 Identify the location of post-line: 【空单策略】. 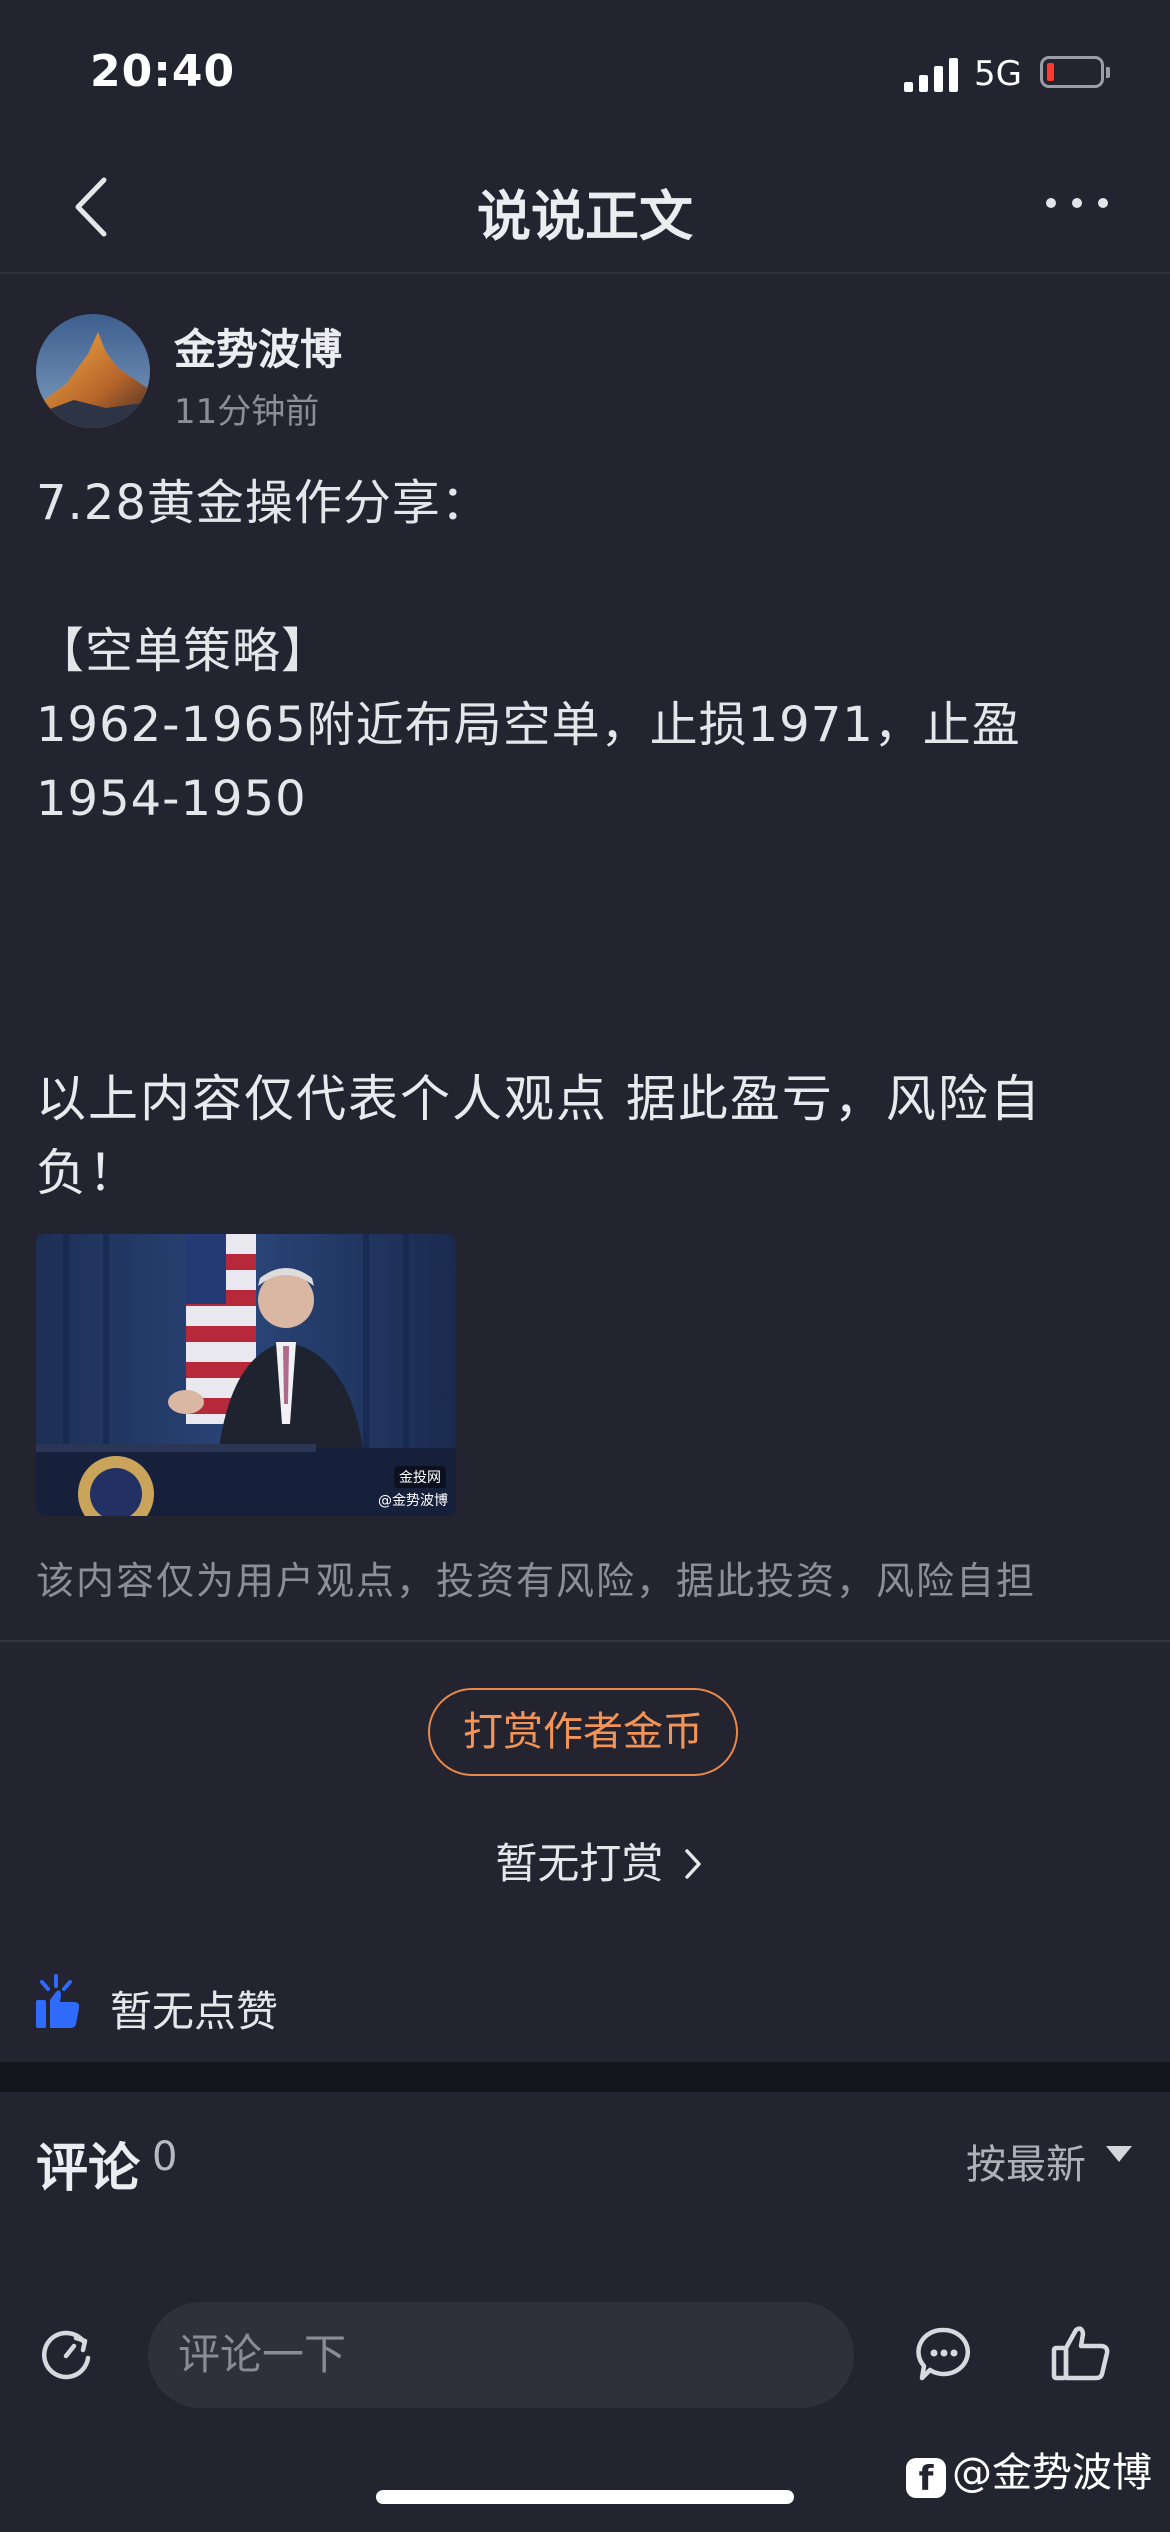
(183, 651).